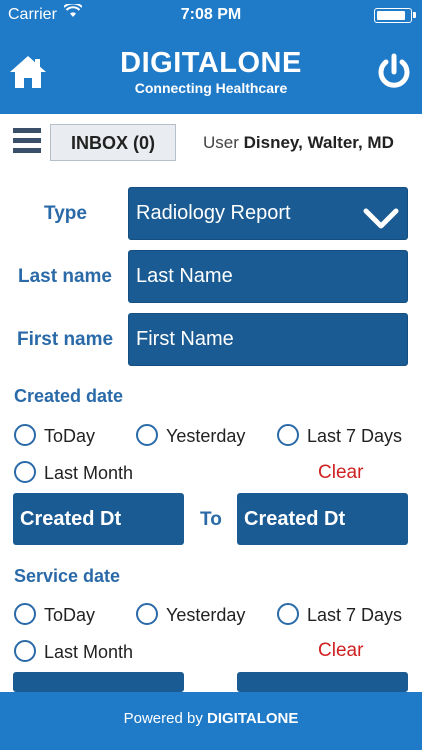 This screenshot has width=422, height=750. Describe the element at coordinates (322, 682) in the screenshot. I see `service-to-date` at that location.